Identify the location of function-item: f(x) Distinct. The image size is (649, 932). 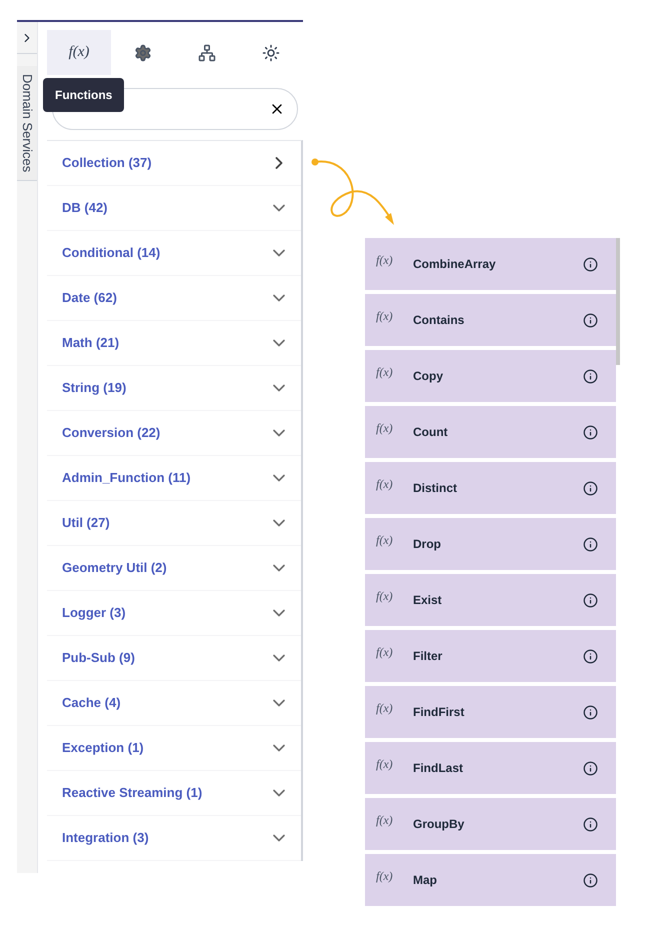
(490, 488).